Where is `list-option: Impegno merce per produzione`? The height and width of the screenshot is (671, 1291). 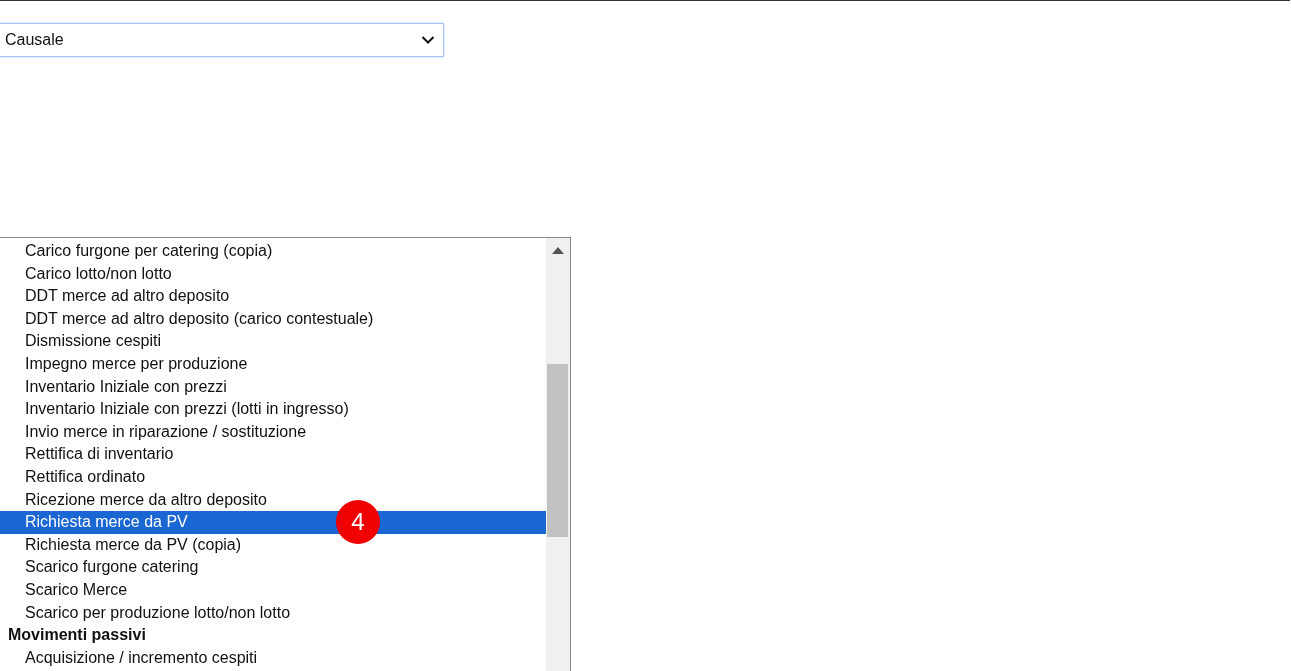 list-option: Impegno merce per produzione is located at coordinates (273, 364).